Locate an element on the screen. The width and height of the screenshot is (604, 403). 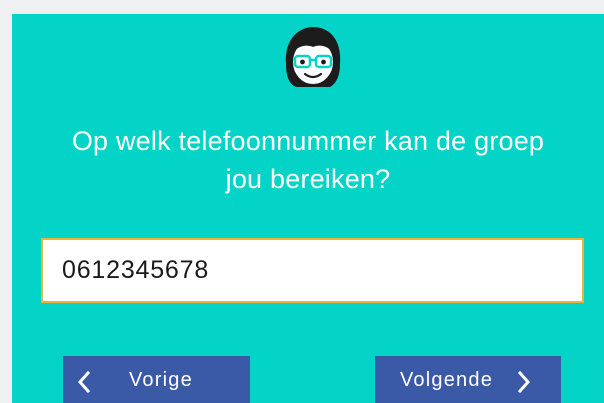
next-button: Volgende is located at coordinates (468, 379).